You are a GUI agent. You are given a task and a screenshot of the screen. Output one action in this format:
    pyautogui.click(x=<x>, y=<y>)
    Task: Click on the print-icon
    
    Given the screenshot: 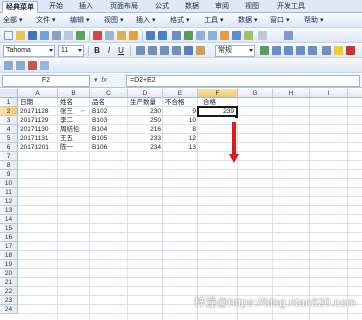 What is the action you would take?
    pyautogui.click(x=56, y=35)
    